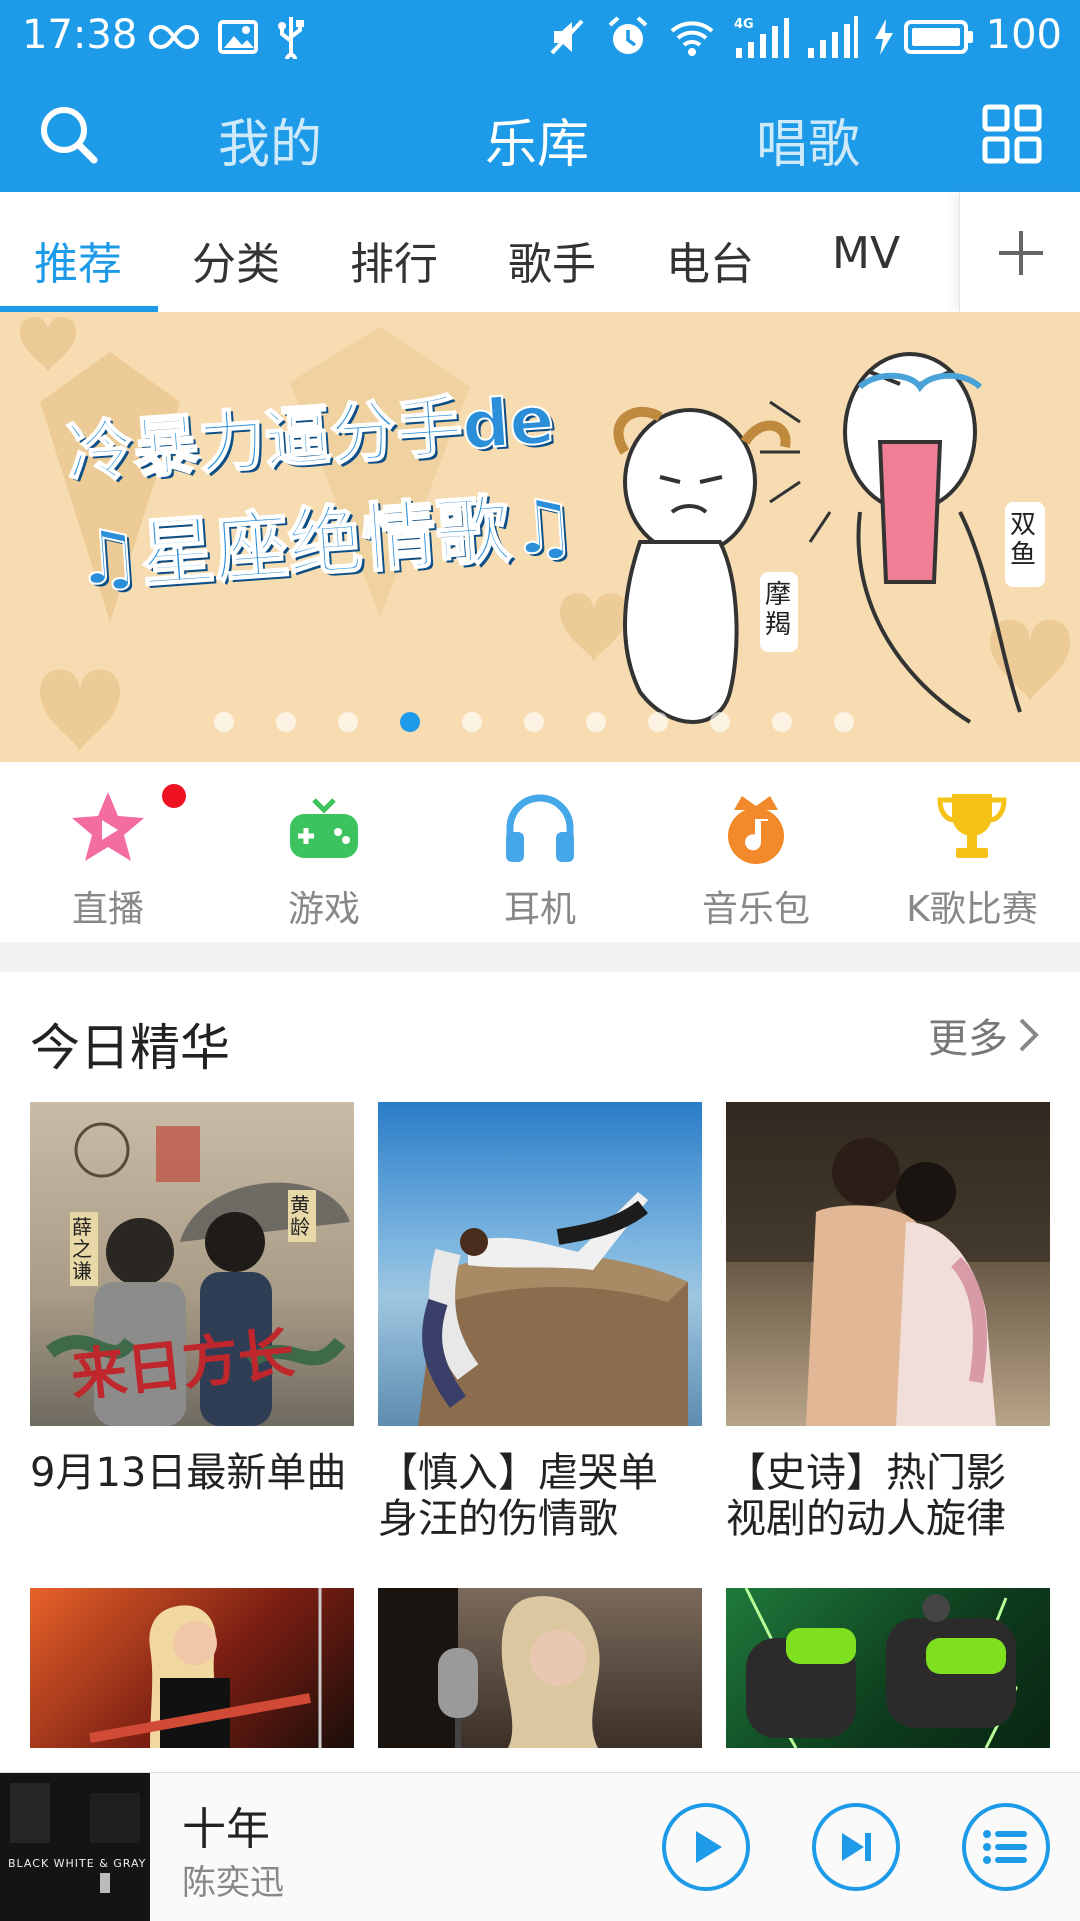 This screenshot has width=1080, height=1921. What do you see at coordinates (236, 260) in the screenshot?
I see `tab-category: 分类` at bounding box center [236, 260].